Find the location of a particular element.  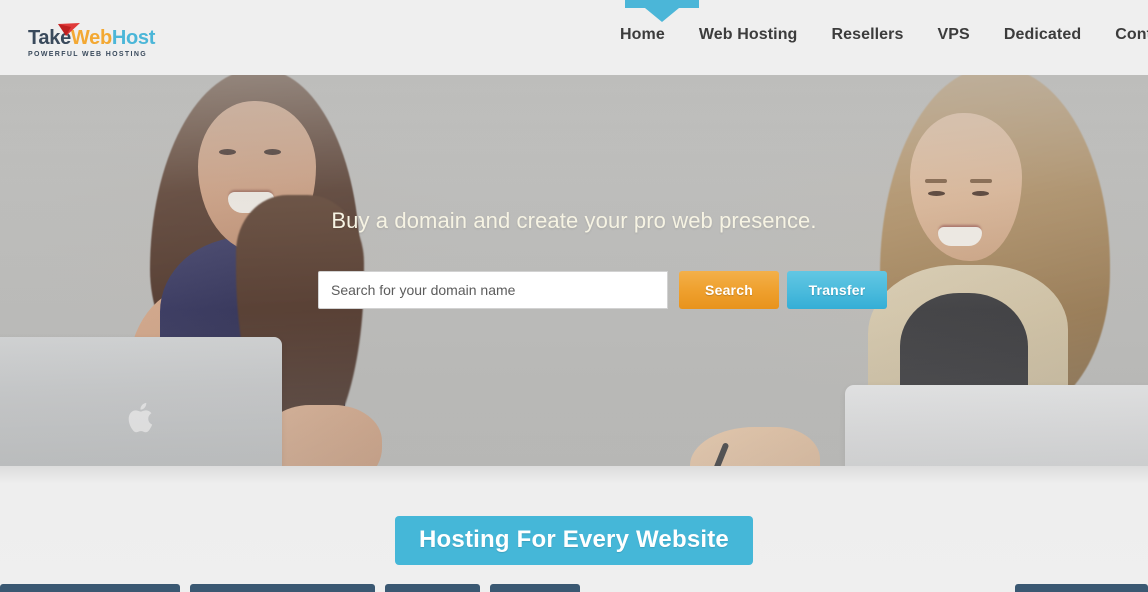

domain-search-form: Search Transfer is located at coordinates (602, 290).